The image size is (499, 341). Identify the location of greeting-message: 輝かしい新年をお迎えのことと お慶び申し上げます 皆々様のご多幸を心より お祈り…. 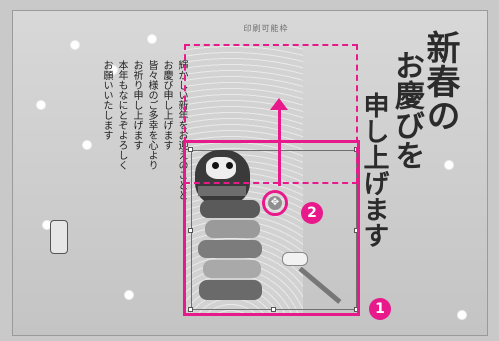
(139, 145).